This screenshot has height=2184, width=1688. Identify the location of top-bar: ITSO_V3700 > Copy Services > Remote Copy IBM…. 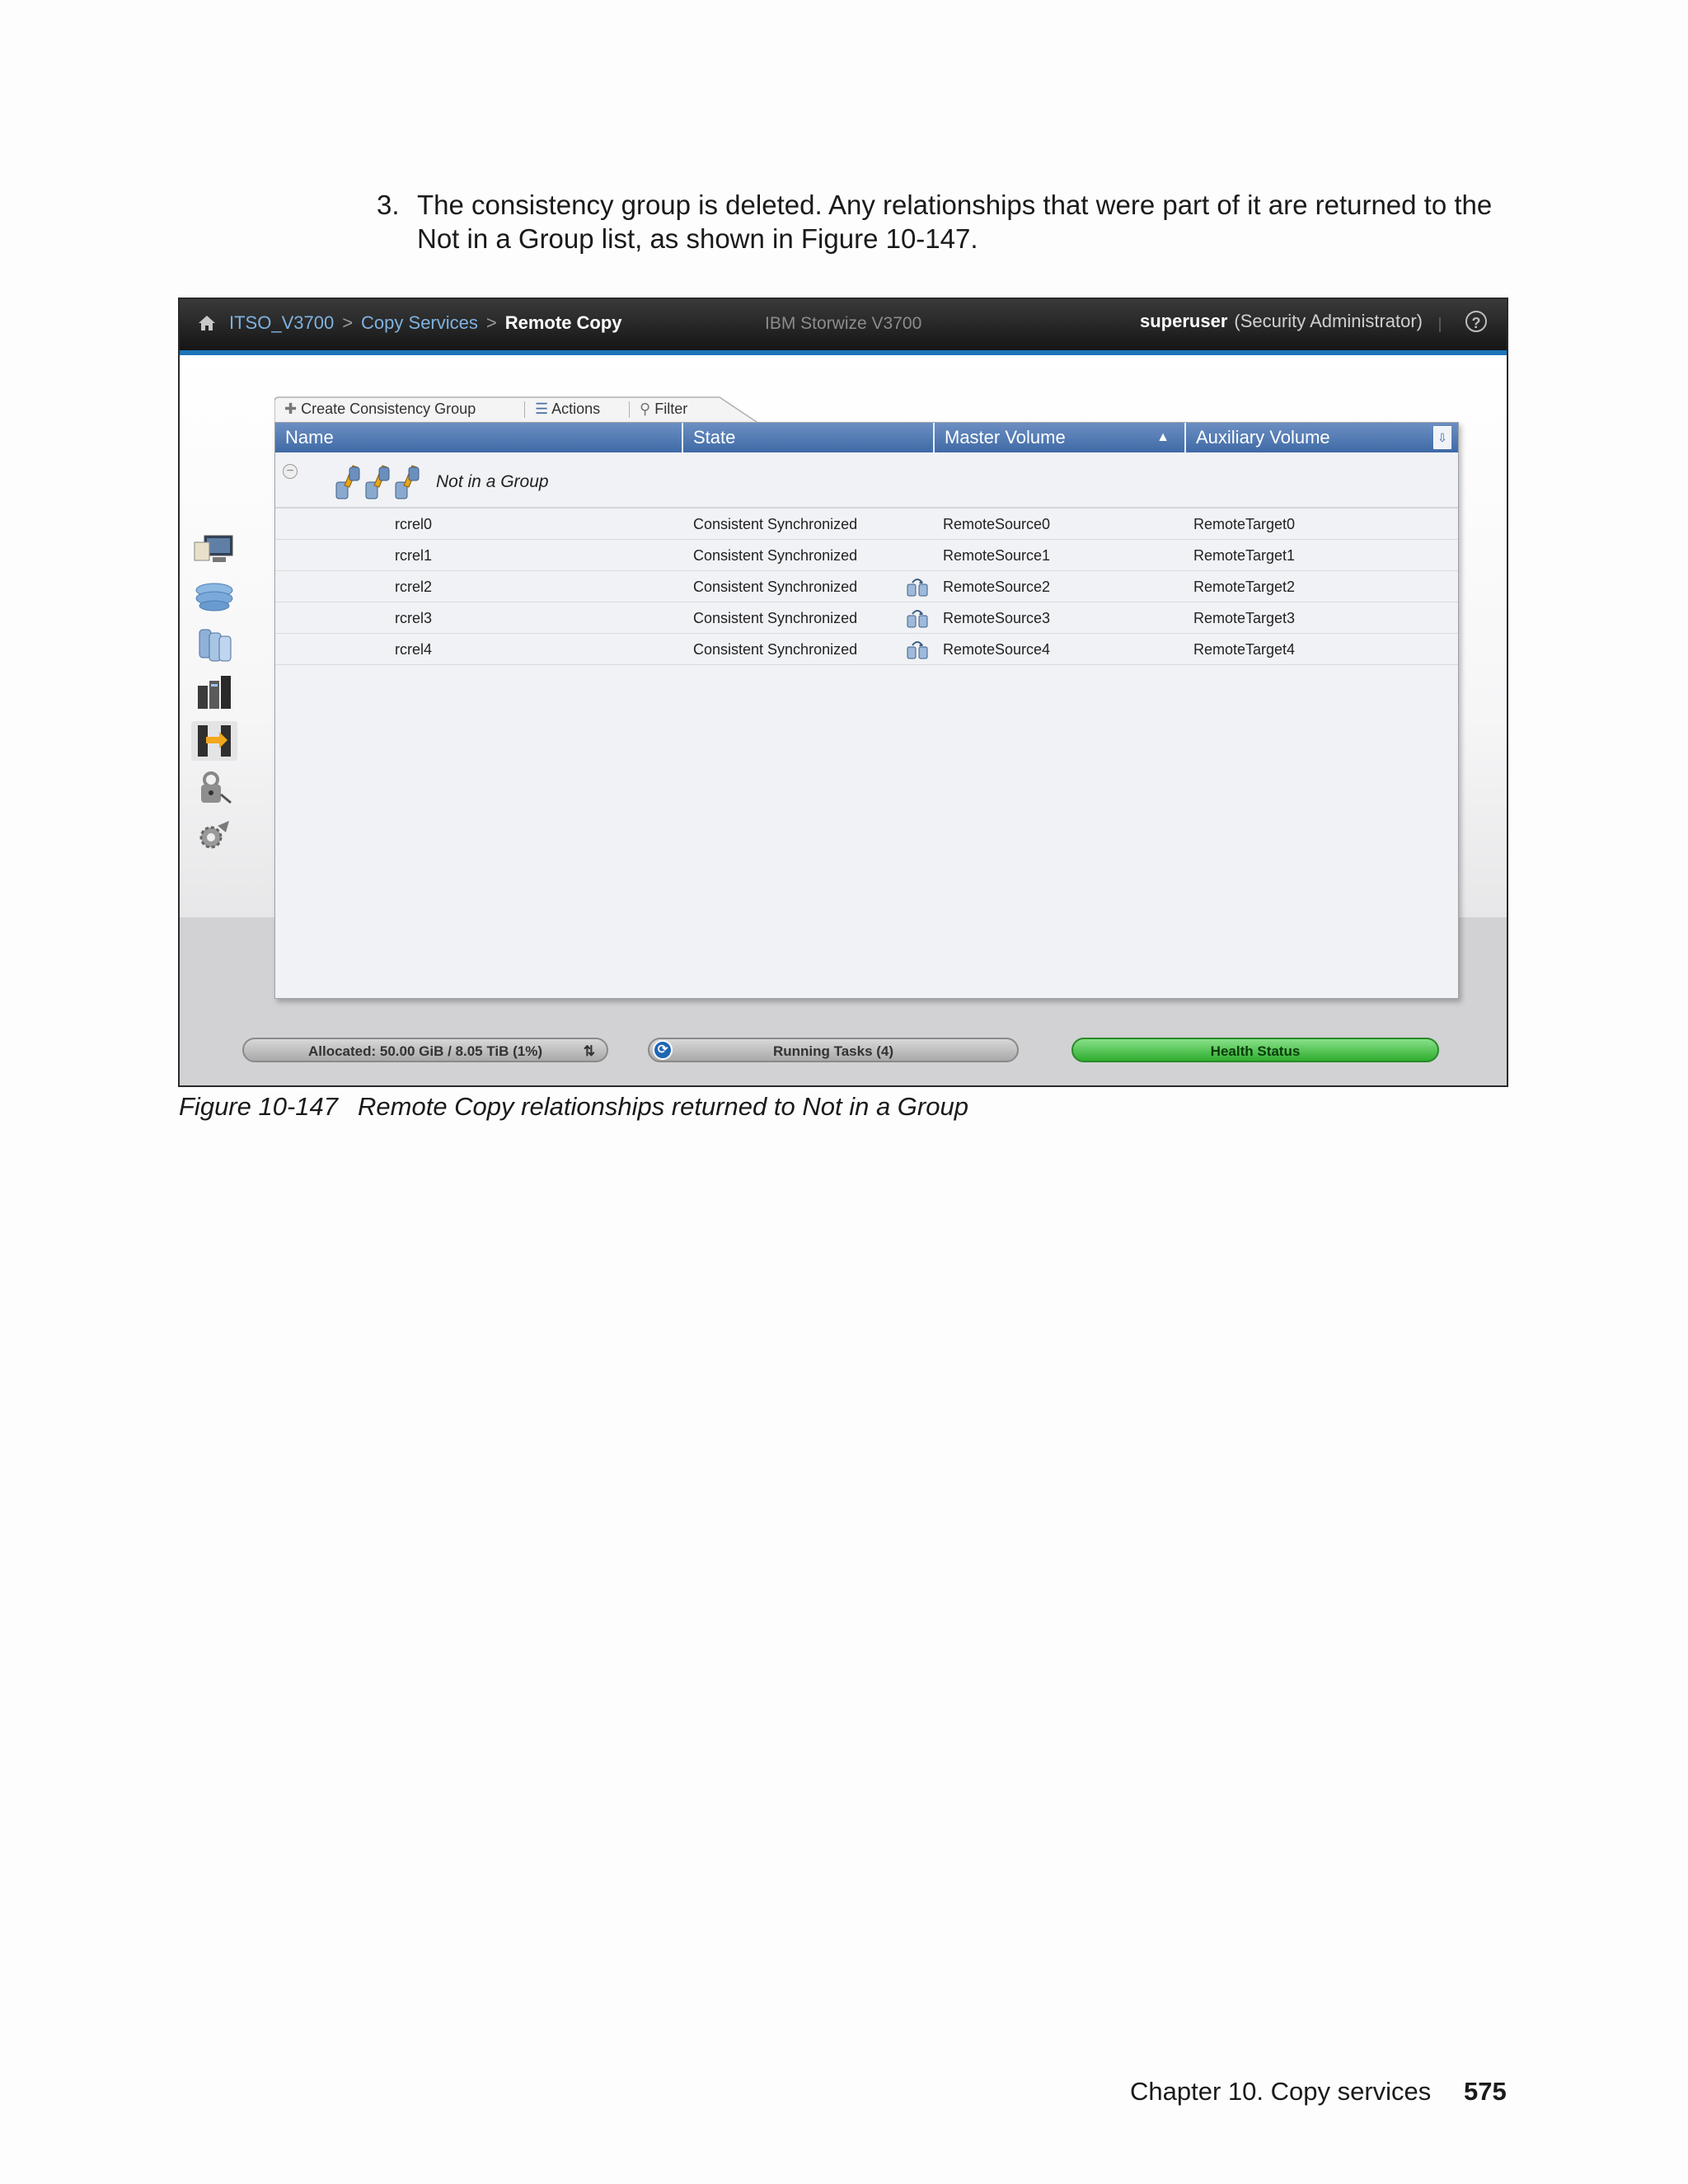
(844, 327).